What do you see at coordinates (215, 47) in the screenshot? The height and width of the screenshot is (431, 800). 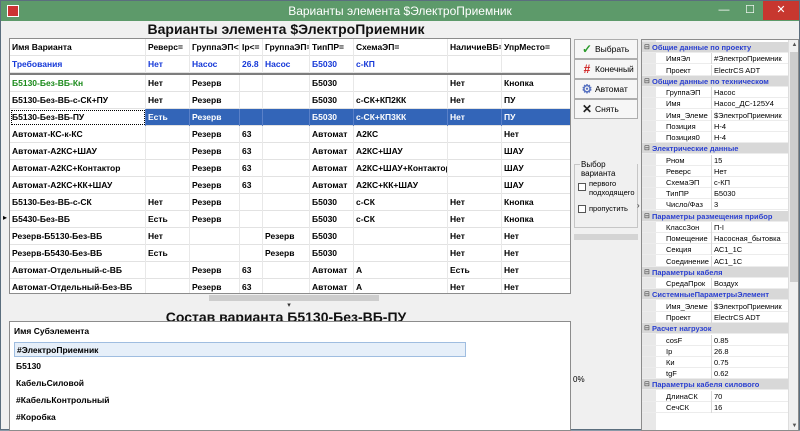 I see `column-header: ГруппаЭП<>` at bounding box center [215, 47].